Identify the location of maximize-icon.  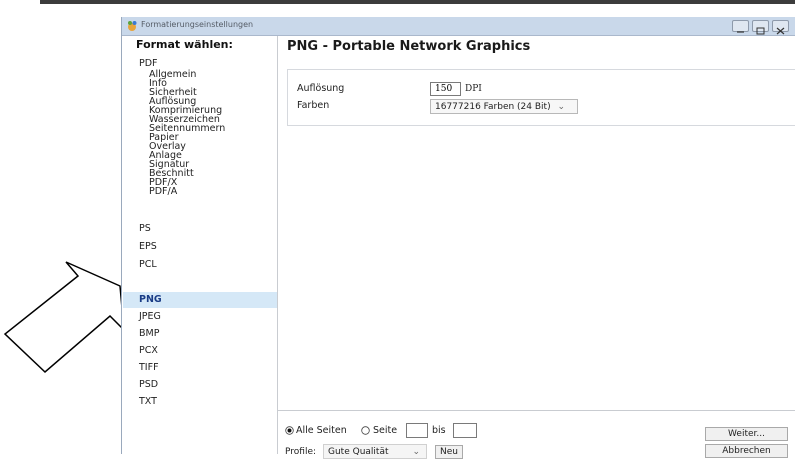
(760, 31).